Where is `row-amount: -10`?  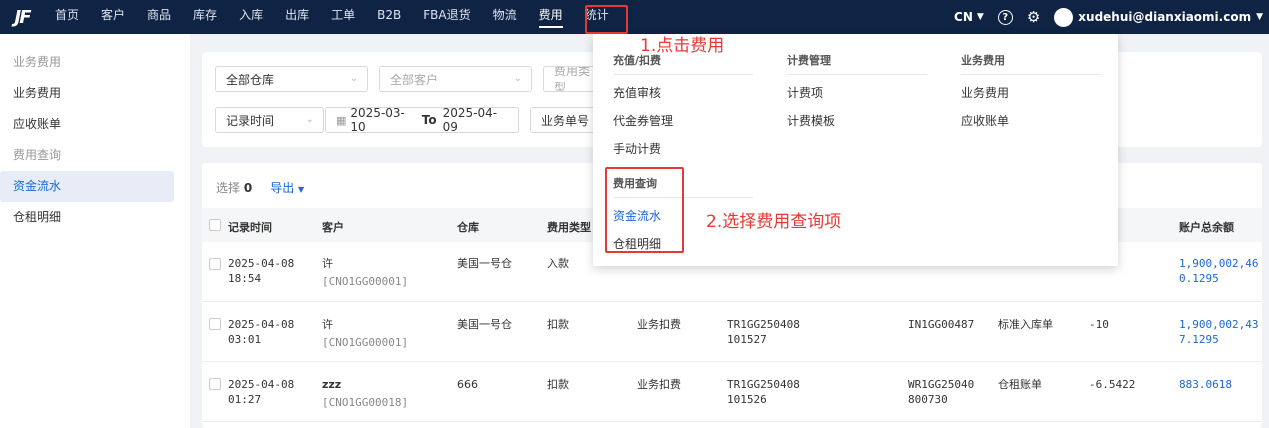 row-amount: -10 is located at coordinates (1099, 324).